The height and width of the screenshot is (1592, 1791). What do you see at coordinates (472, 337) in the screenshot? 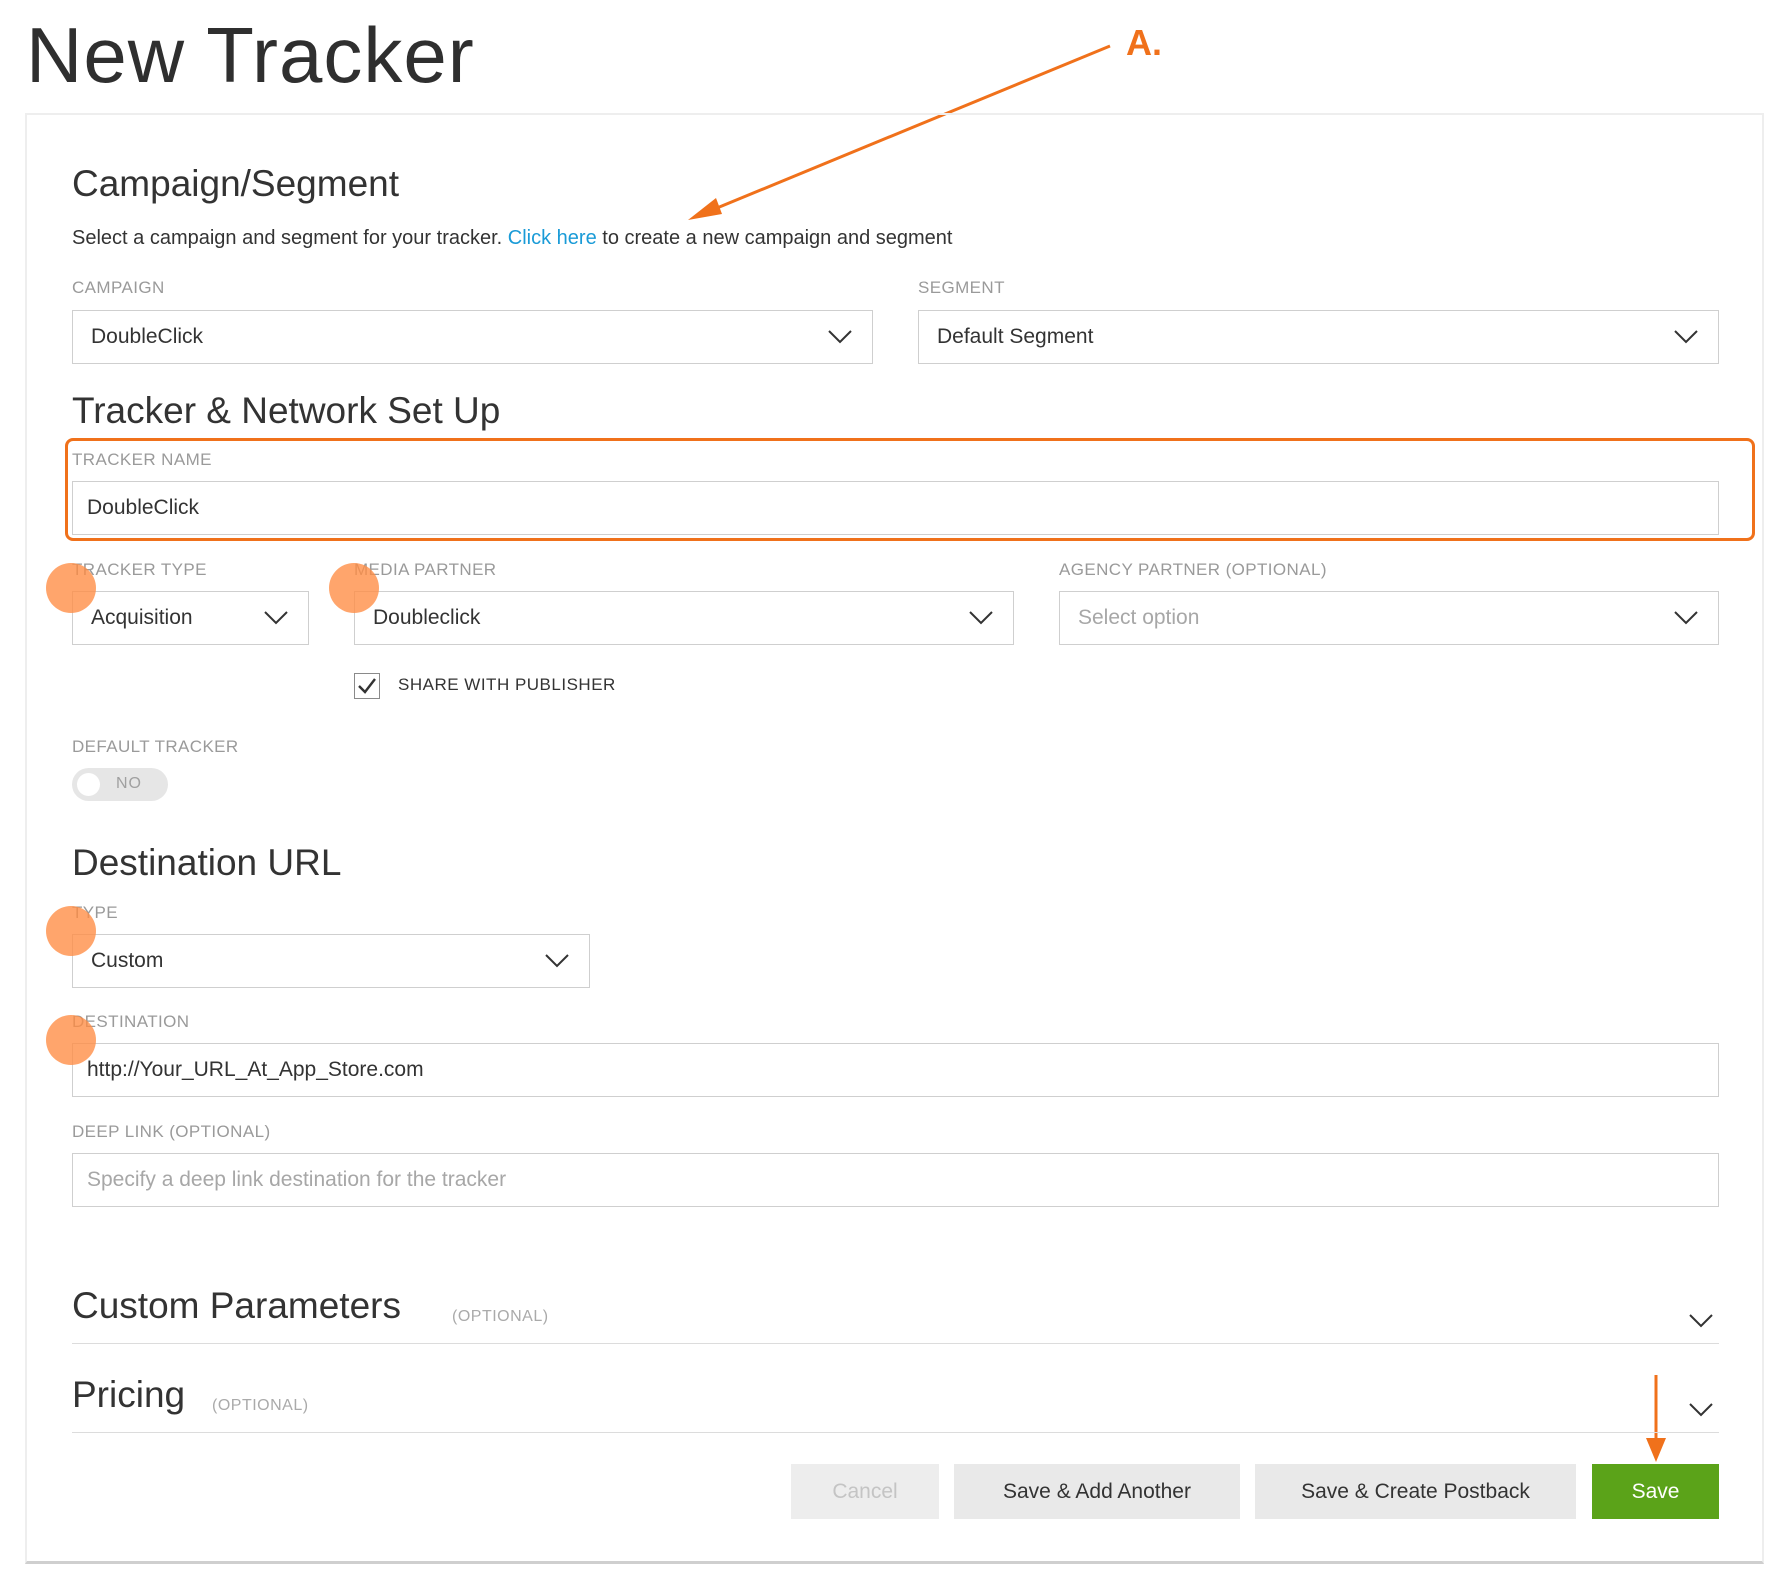
I see `campaign-select: DoubleClick` at bounding box center [472, 337].